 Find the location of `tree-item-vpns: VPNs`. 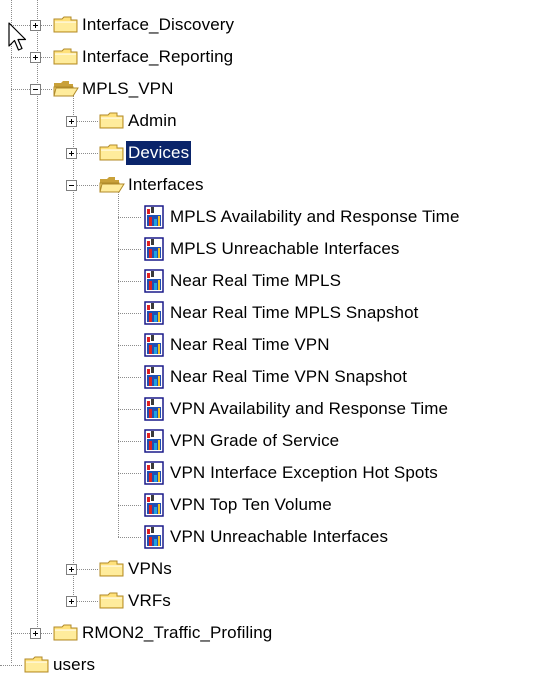

tree-item-vpns: VPNs is located at coordinates (150, 569).